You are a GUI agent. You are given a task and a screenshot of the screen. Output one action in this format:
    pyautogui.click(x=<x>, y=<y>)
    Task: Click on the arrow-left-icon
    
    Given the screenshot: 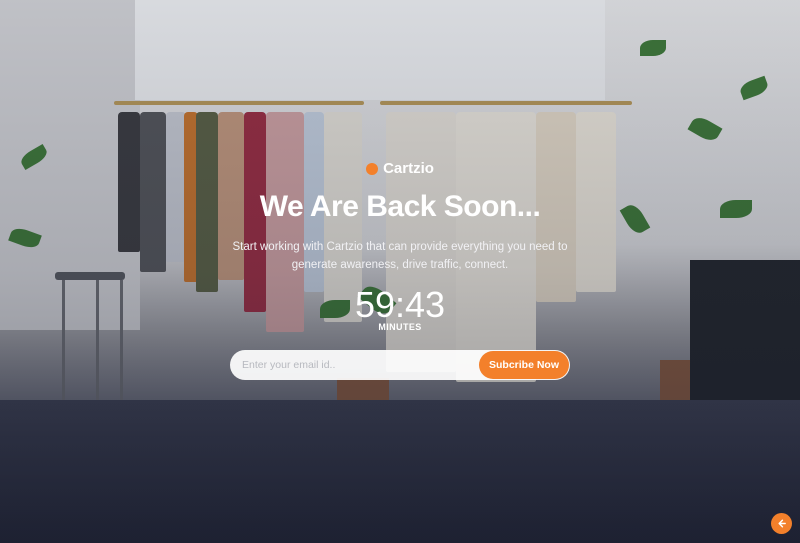 What is the action you would take?
    pyautogui.click(x=782, y=523)
    